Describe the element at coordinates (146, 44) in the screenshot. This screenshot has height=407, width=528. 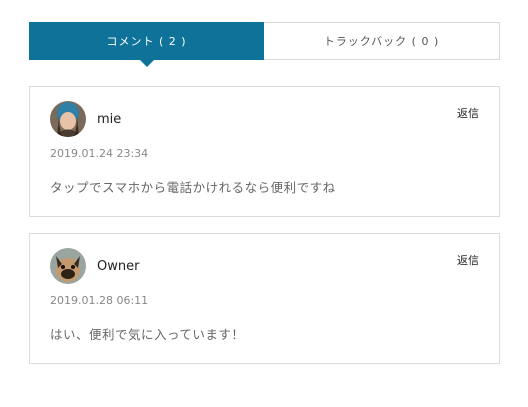
I see `tab-comments: コメント ( 2 )` at that location.